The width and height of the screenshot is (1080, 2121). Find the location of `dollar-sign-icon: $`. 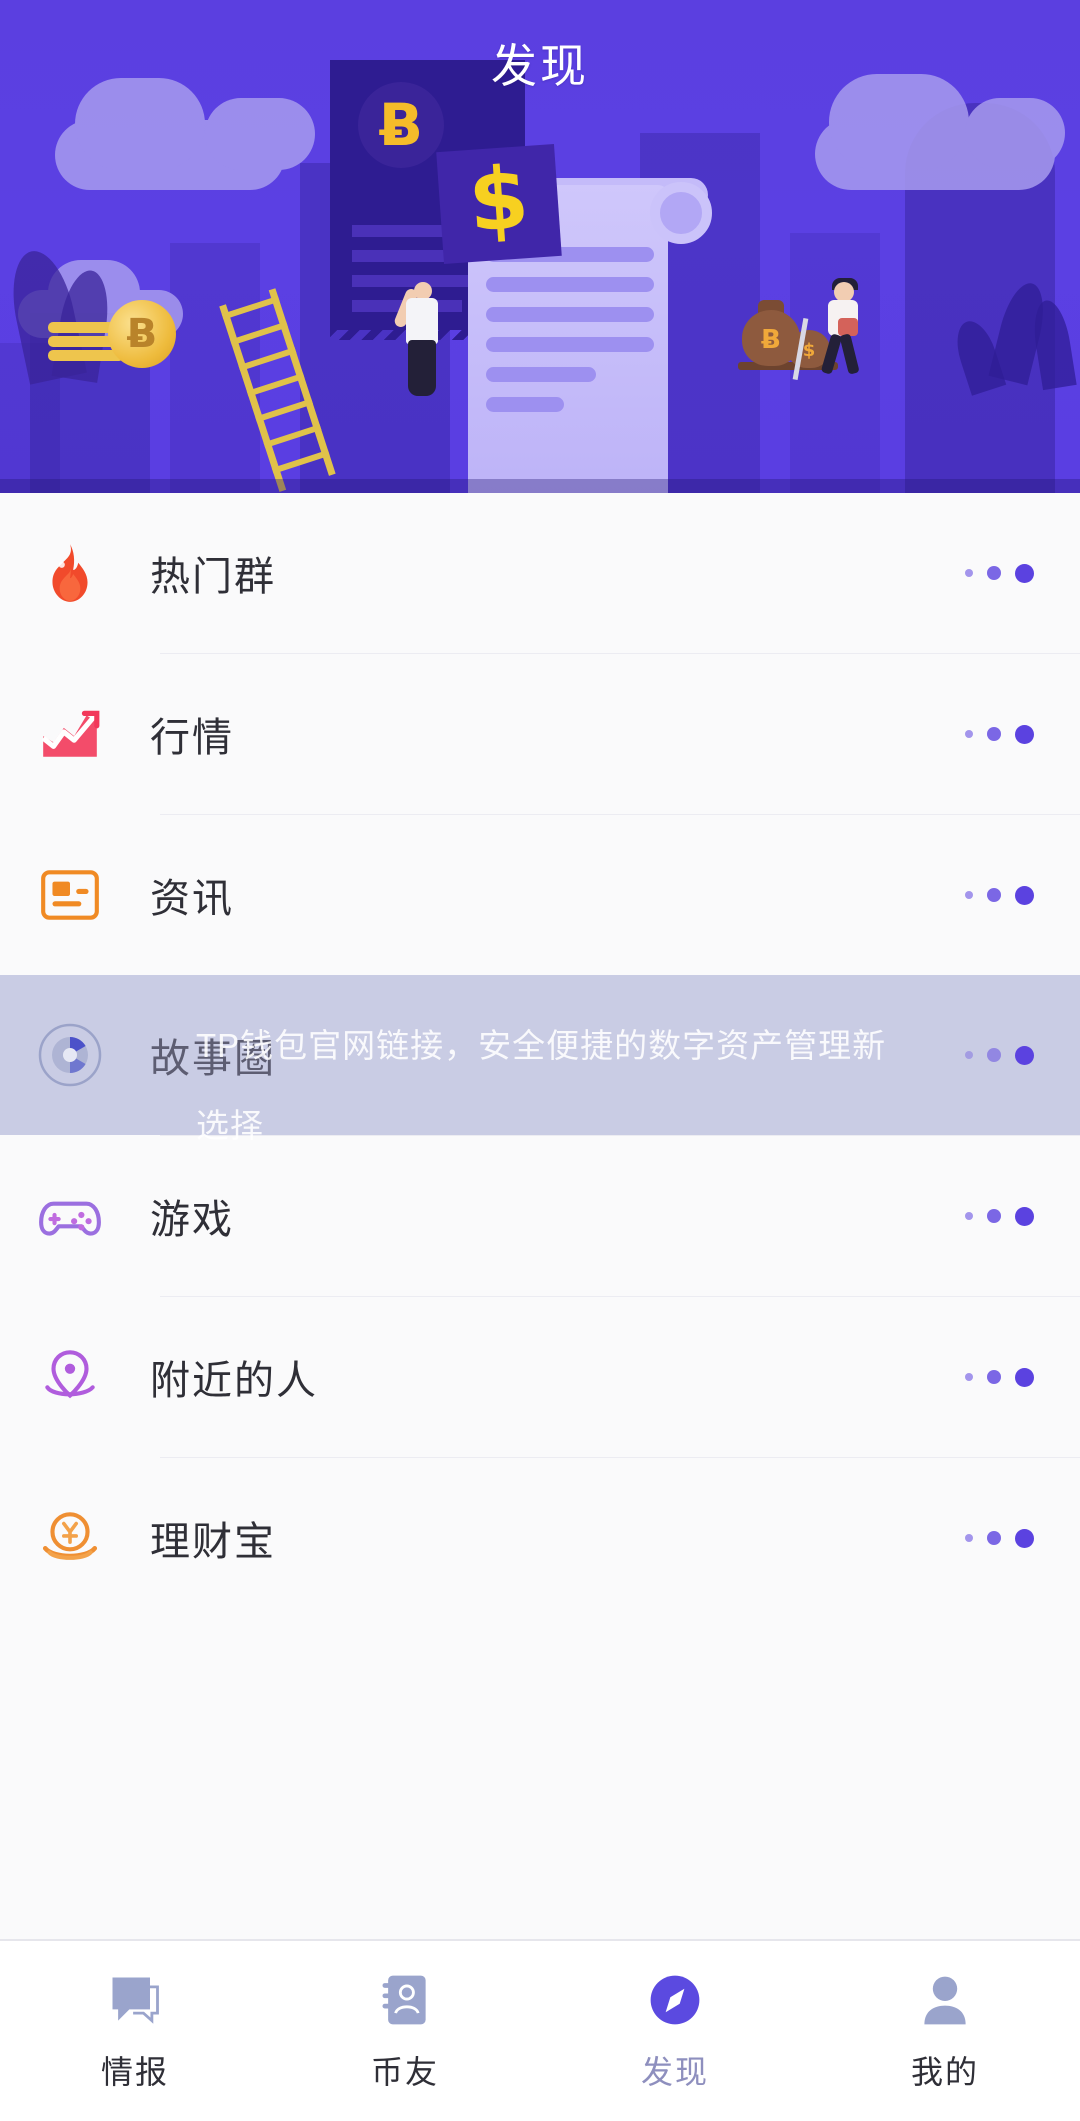

dollar-sign-icon: $ is located at coordinates (499, 200).